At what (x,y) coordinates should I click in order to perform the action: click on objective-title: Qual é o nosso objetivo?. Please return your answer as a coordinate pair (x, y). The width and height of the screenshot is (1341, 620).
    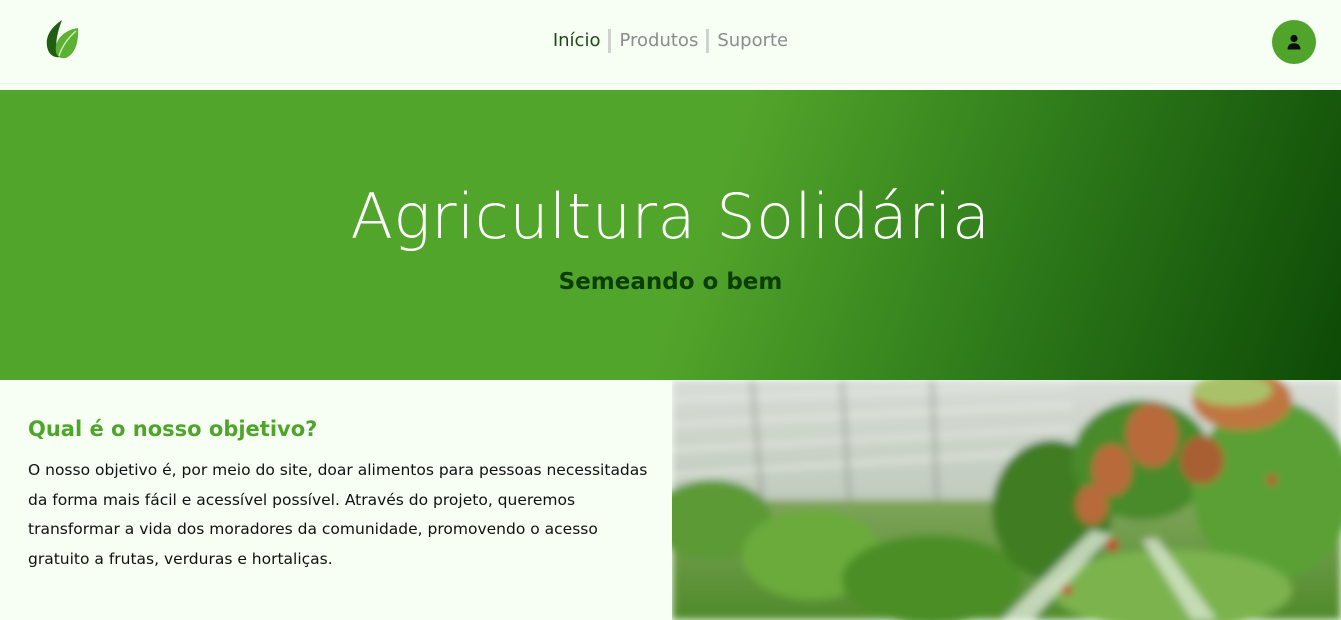
    Looking at the image, I should click on (173, 429).